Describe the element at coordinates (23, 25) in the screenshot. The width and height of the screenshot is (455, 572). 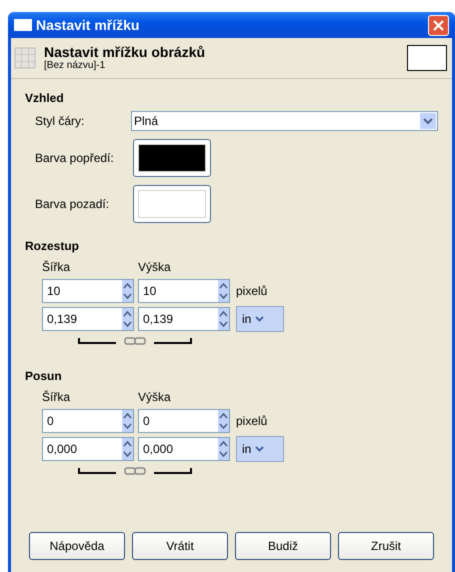
I see `window-icon` at that location.